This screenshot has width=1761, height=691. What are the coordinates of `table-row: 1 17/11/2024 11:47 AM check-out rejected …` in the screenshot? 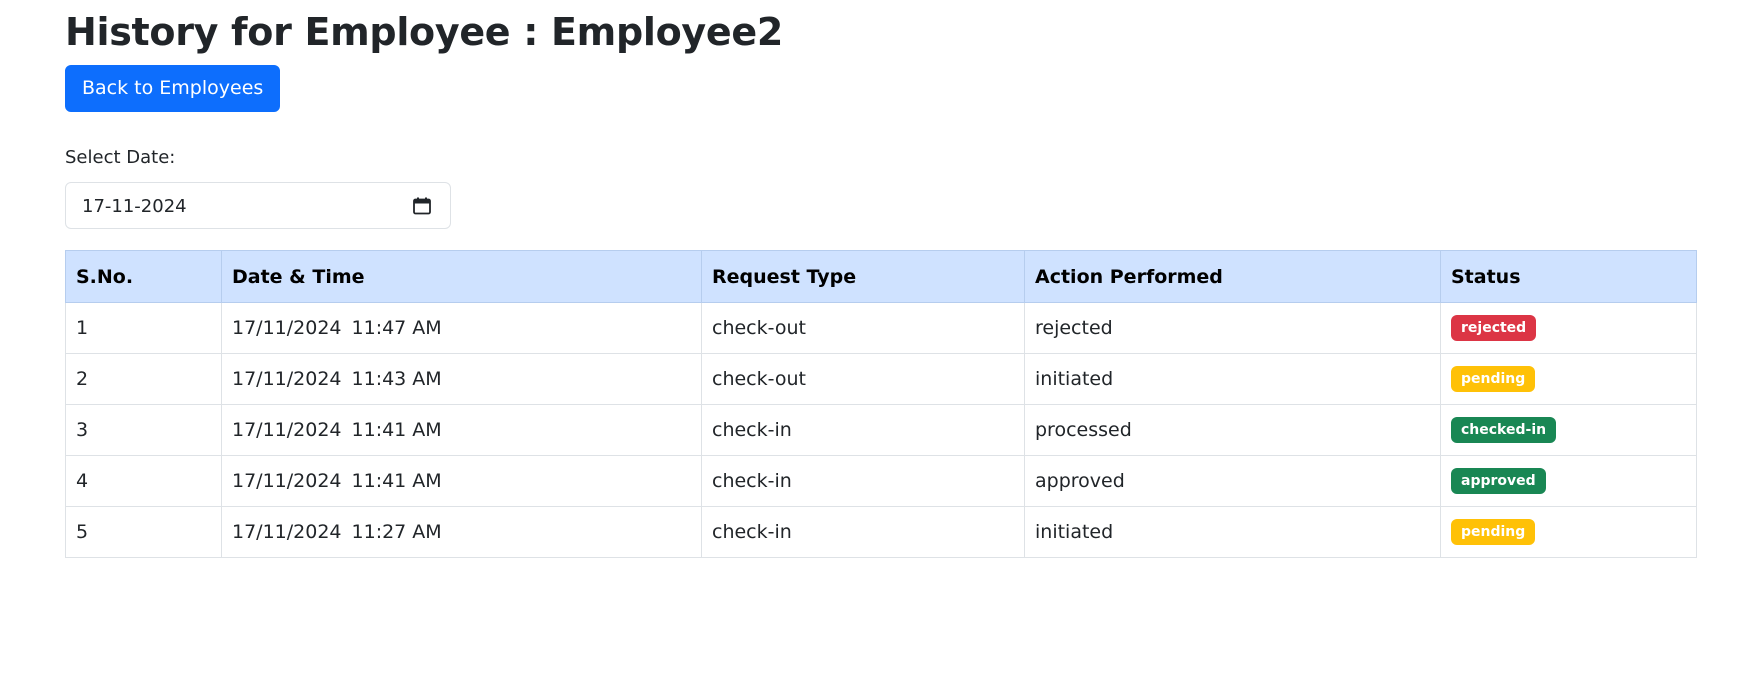 It's located at (881, 328).